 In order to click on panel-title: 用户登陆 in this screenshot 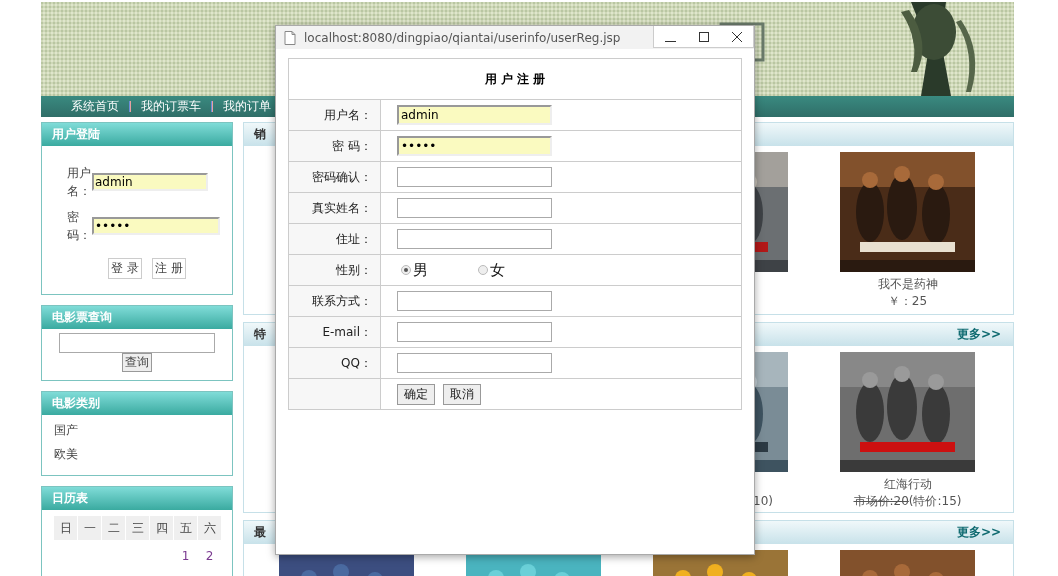, I will do `click(137, 134)`.